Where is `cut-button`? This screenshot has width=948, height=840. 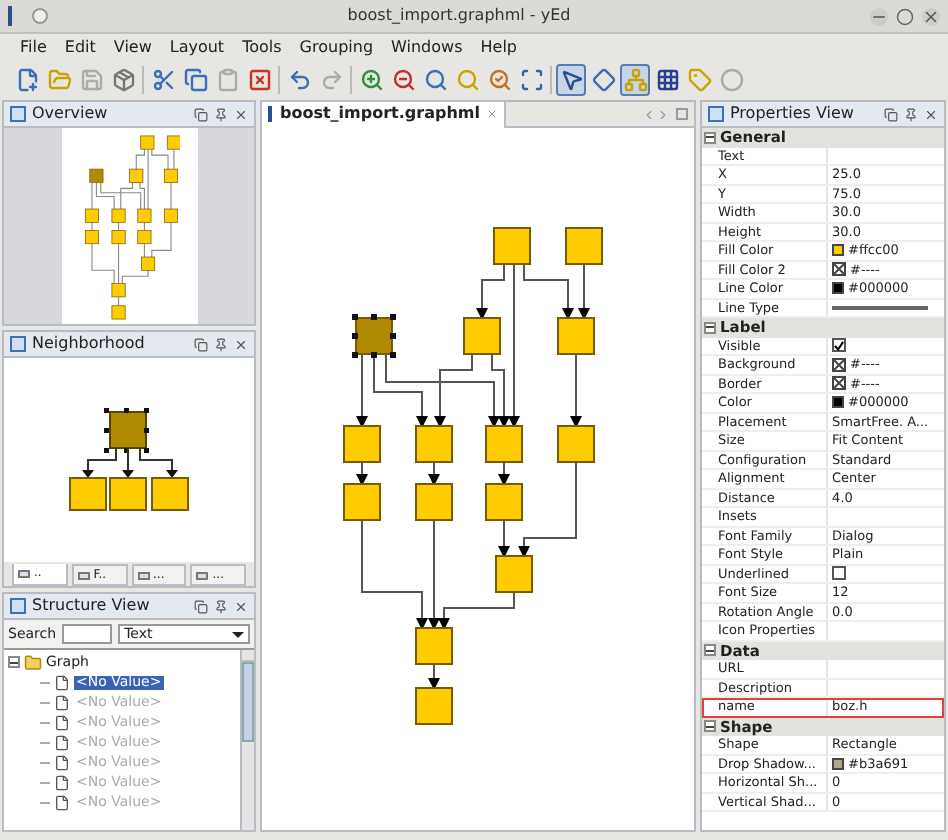 cut-button is located at coordinates (163, 80).